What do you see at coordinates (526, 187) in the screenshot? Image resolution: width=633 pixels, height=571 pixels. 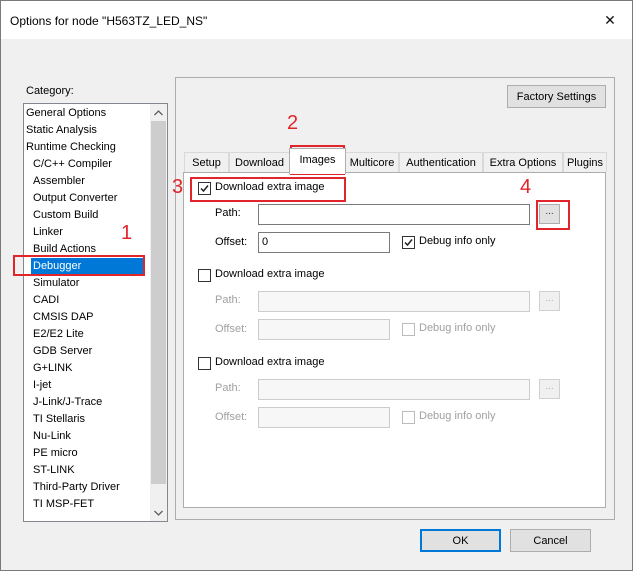 I see `annotation-number-4: 4` at bounding box center [526, 187].